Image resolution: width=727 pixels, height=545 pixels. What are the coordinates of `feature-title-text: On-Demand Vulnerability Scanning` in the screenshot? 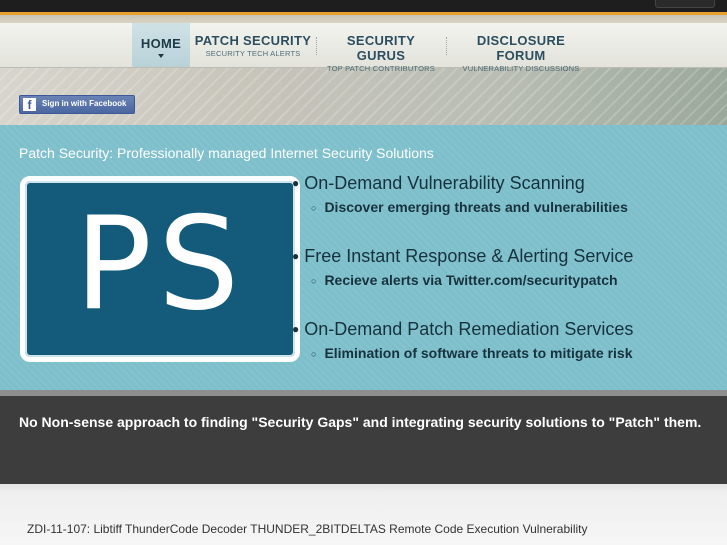 It's located at (444, 183).